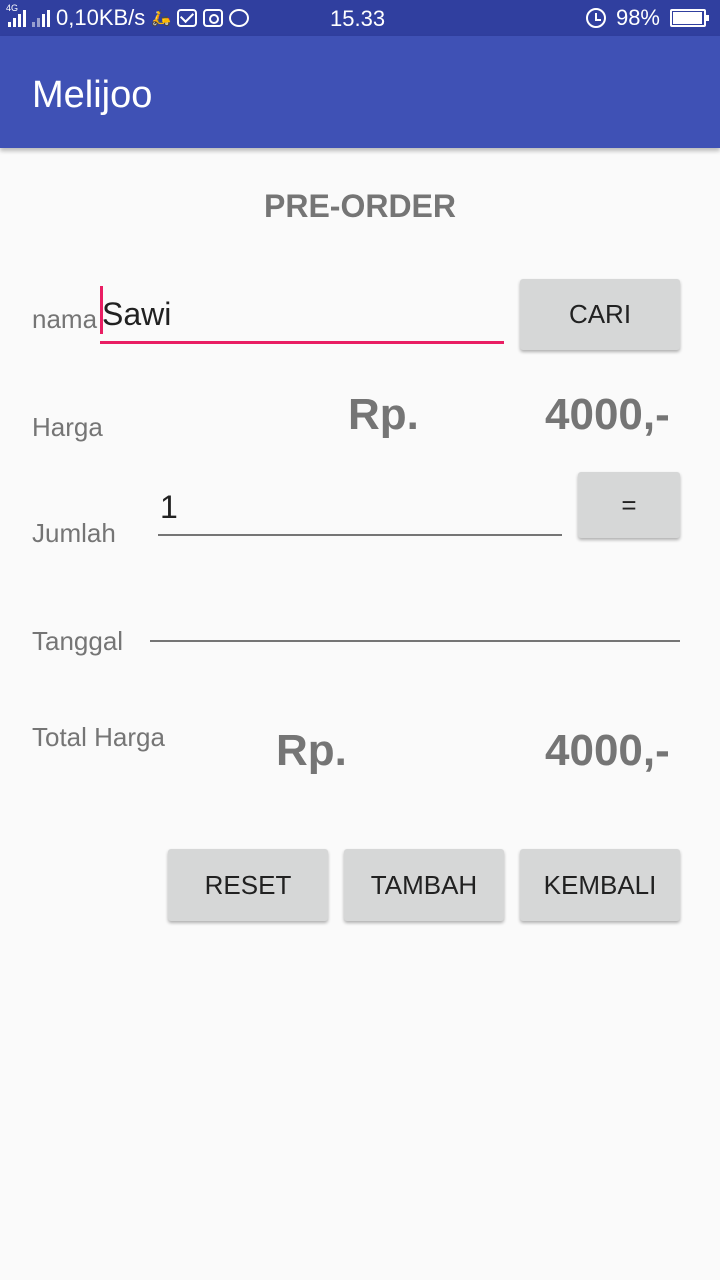  I want to click on signal-1-icon: 4G, so click(16, 15).